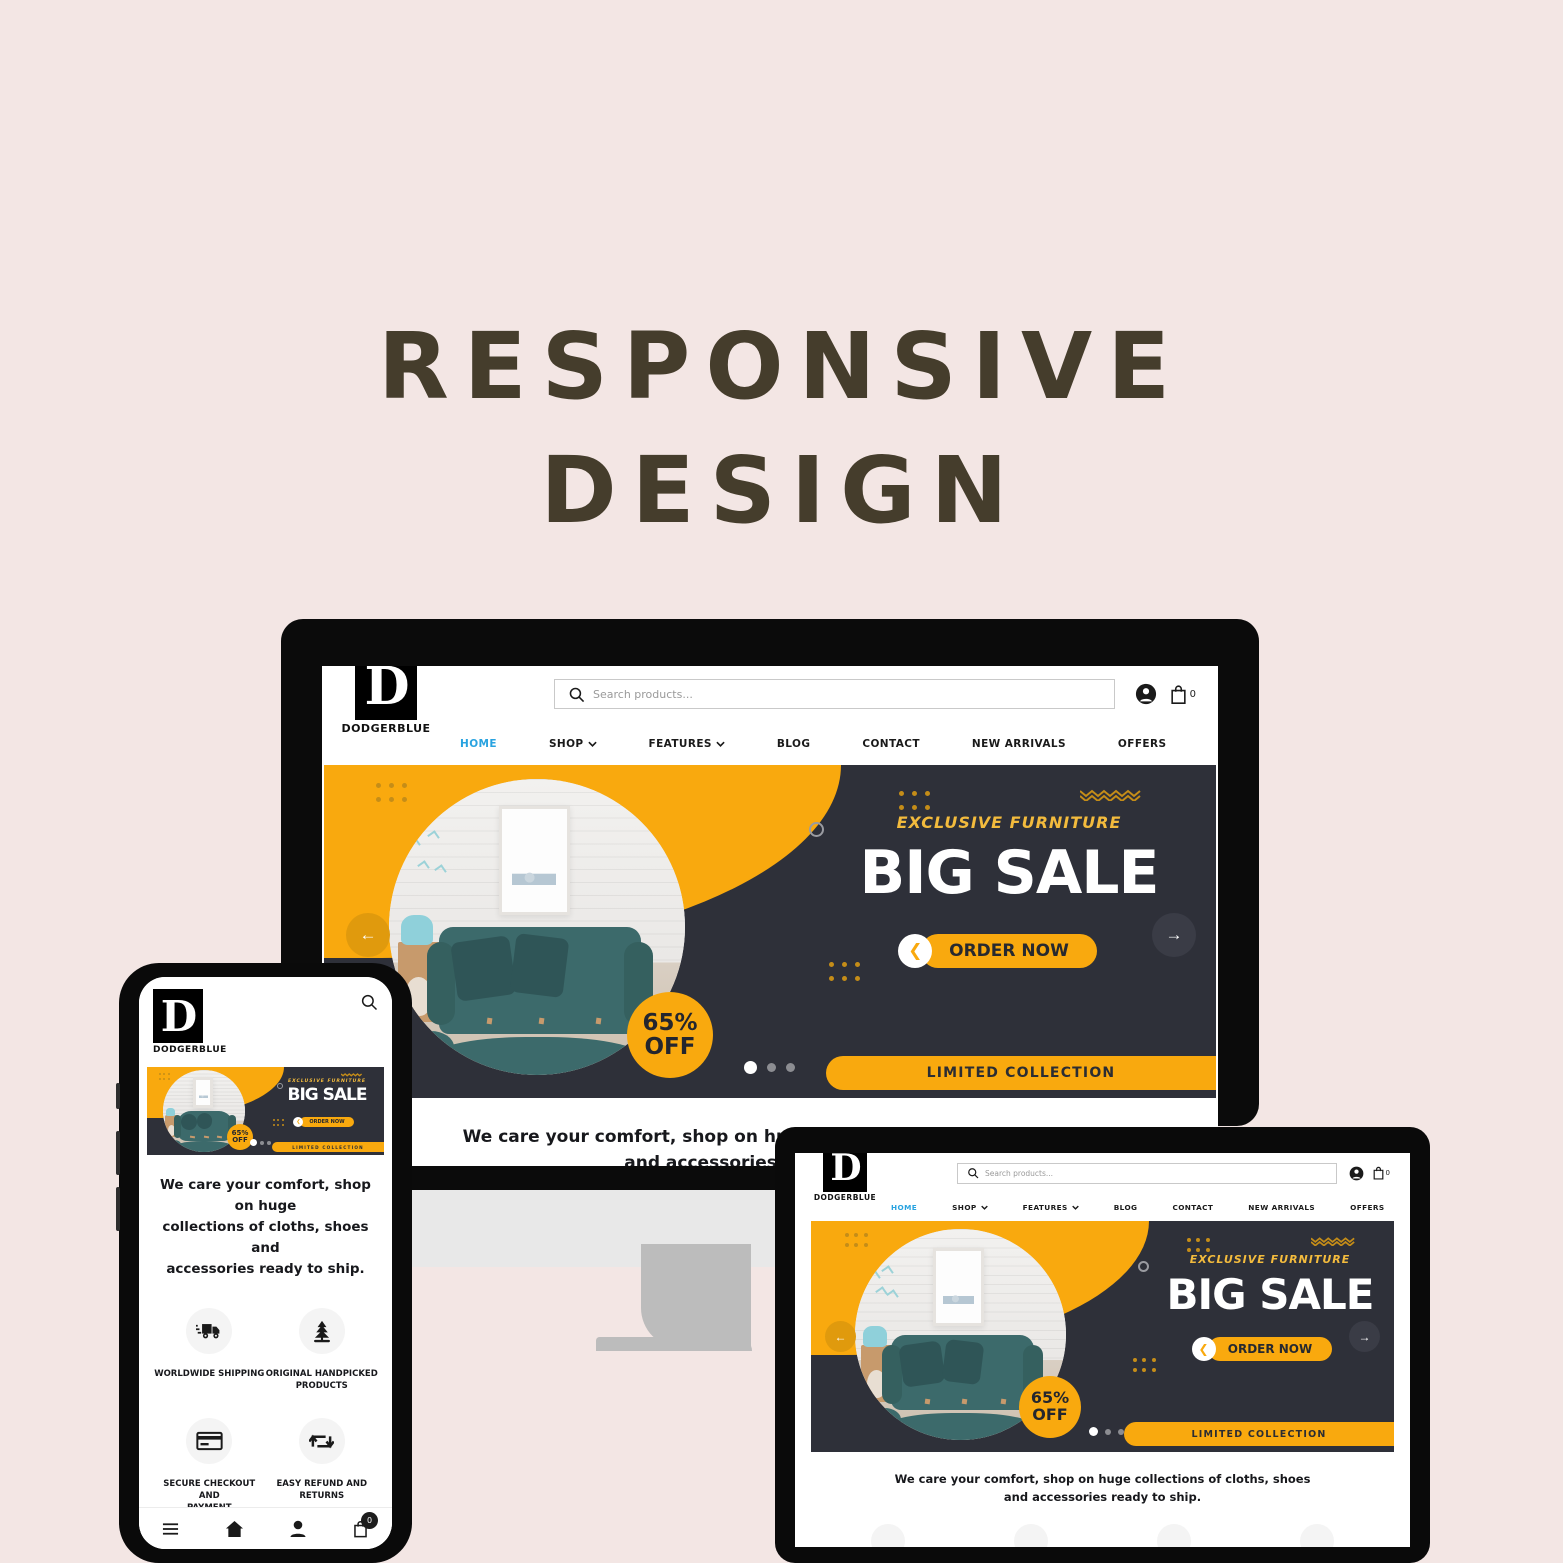 The width and height of the screenshot is (1563, 1563). Describe the element at coordinates (118, 1153) in the screenshot. I see `phone-volume-up-button` at that location.